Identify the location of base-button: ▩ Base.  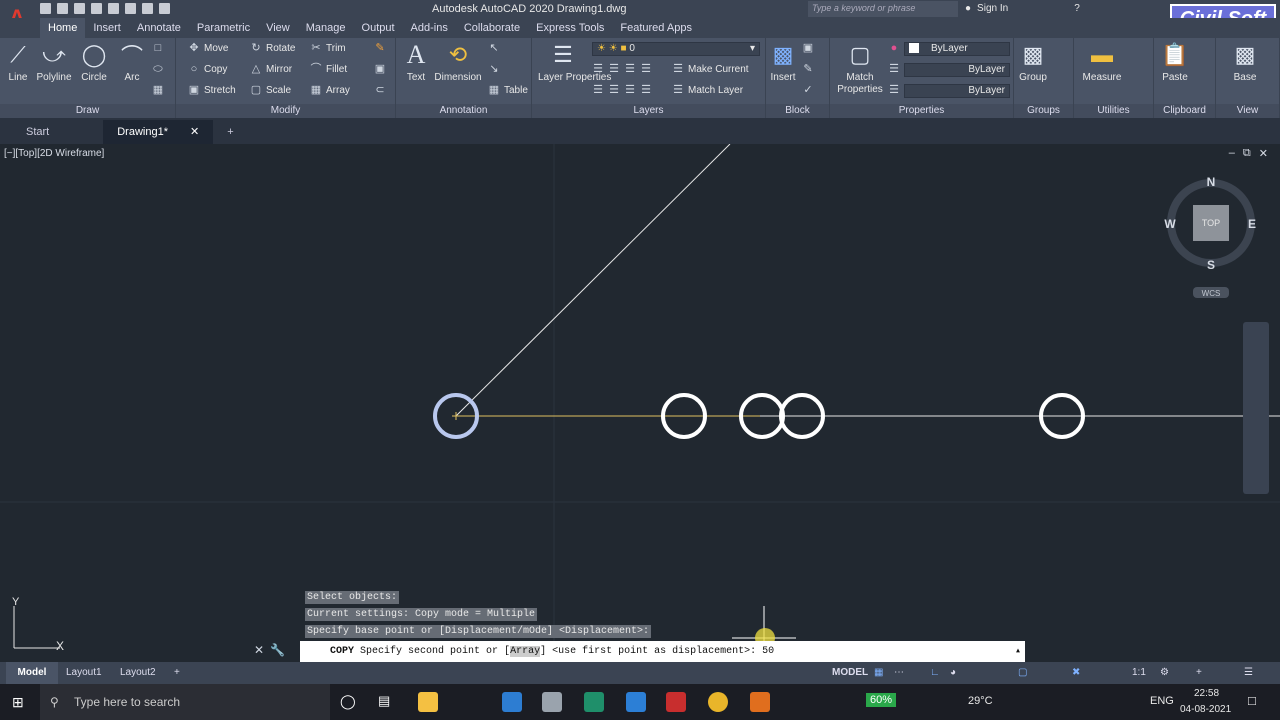
(1245, 62).